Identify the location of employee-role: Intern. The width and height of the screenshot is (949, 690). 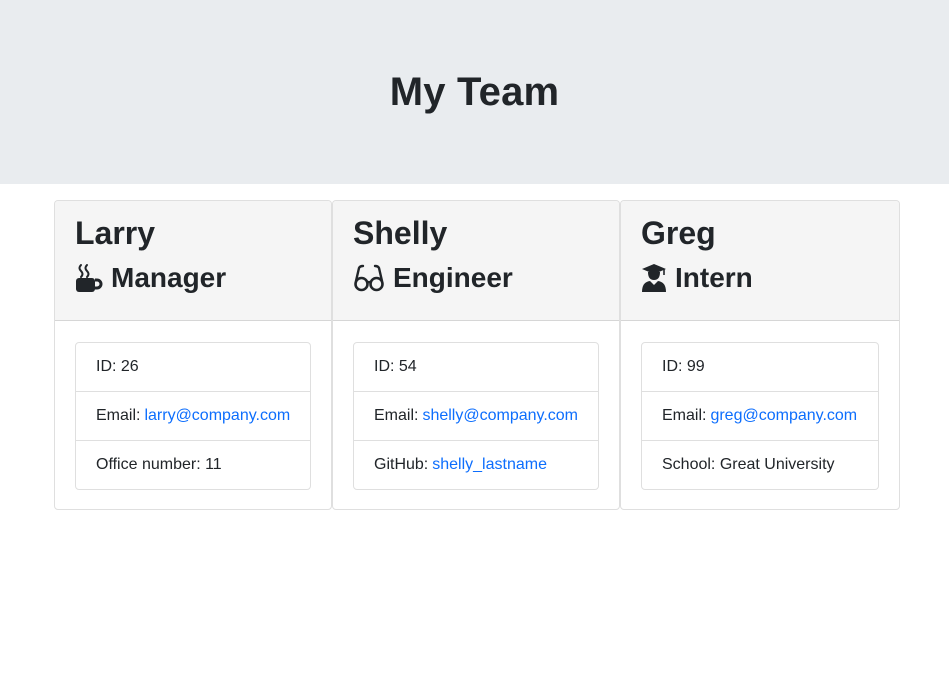
(760, 278).